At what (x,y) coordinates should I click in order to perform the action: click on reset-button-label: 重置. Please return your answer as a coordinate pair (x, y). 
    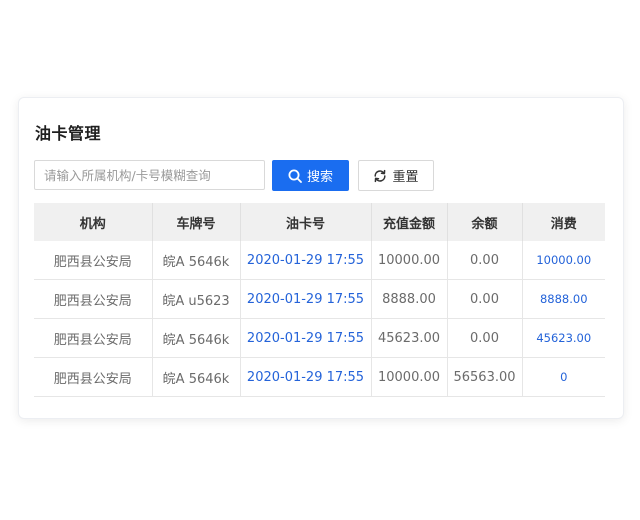
    Looking at the image, I should click on (405, 177).